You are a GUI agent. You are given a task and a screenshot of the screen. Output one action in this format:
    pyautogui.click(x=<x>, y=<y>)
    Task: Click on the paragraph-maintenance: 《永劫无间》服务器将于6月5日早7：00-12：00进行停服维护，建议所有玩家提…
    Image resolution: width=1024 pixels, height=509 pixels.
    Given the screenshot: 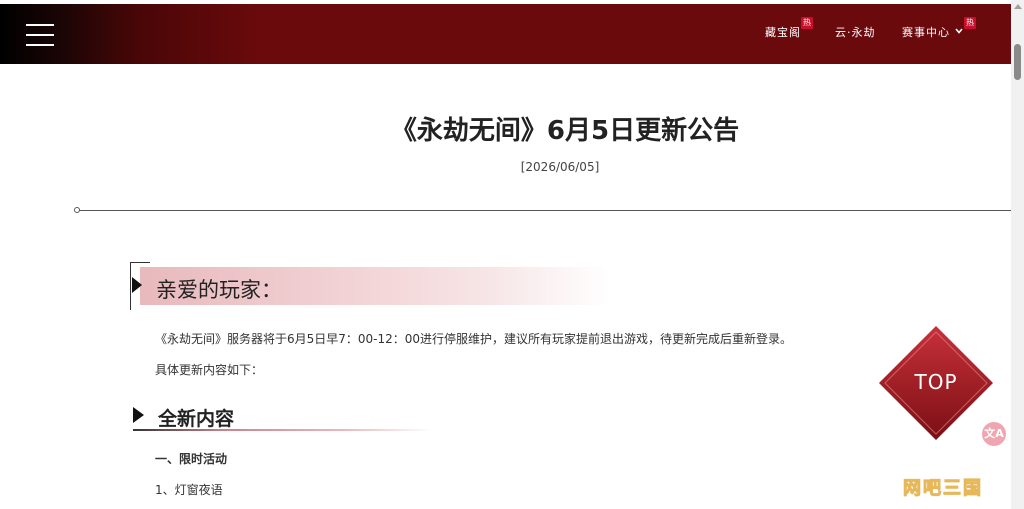 What is the action you would take?
    pyautogui.click(x=474, y=339)
    